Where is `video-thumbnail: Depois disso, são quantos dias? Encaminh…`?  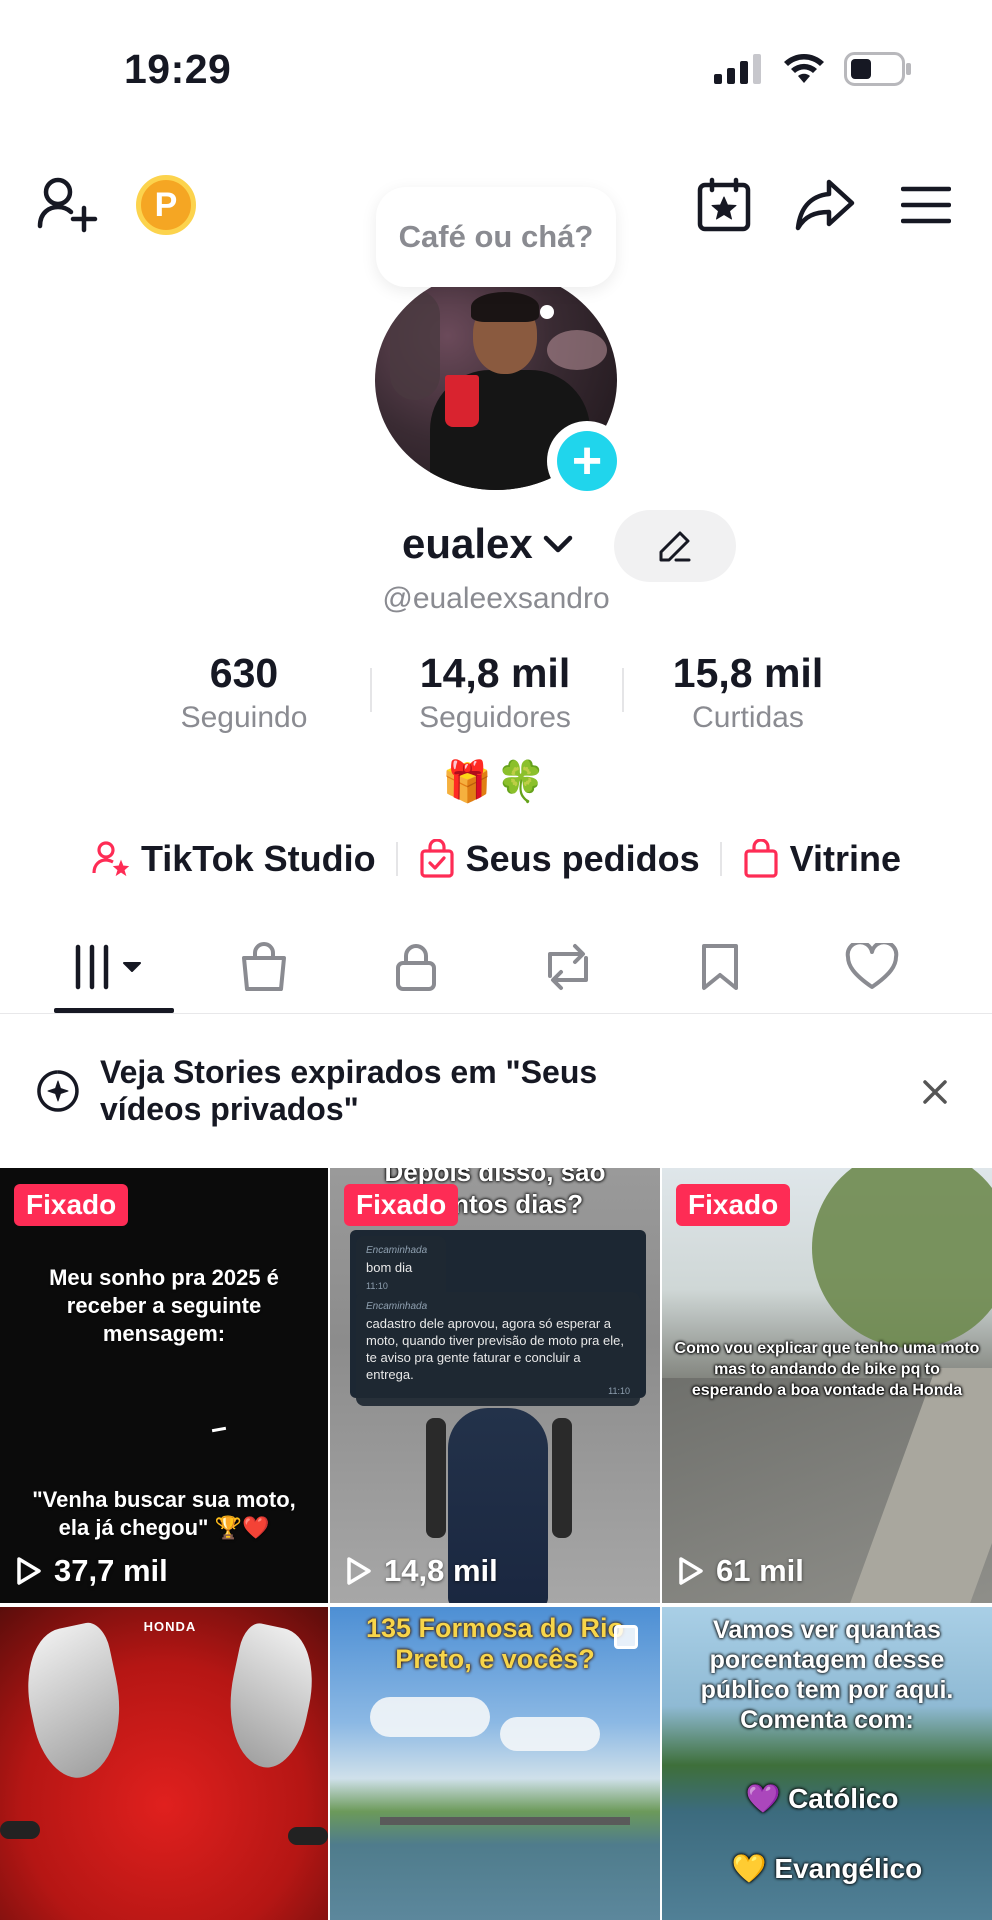 video-thumbnail: Depois disso, são quantos dias? Encaminh… is located at coordinates (495, 1385).